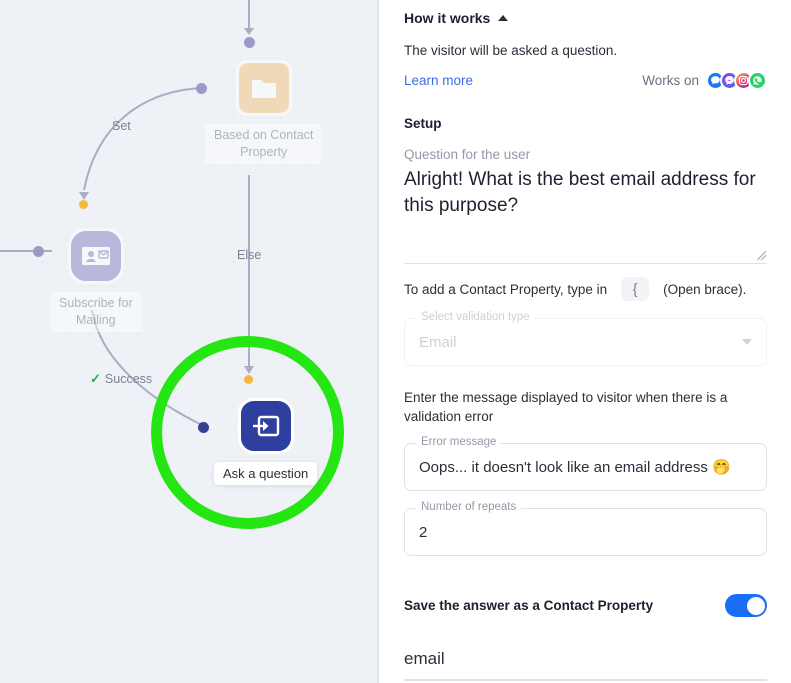  I want to click on edge-label-success-text: Success, so click(128, 379).